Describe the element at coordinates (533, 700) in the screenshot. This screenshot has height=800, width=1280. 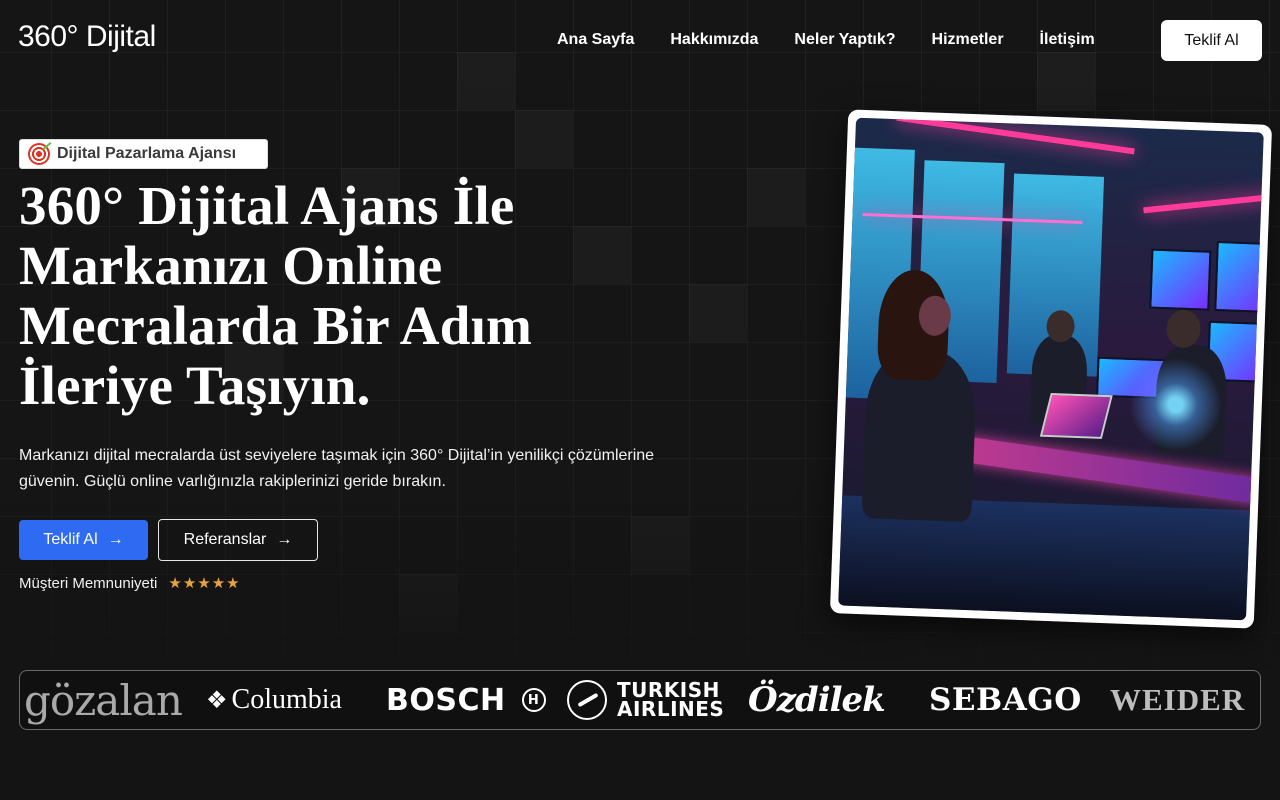
I see `bosch-armature-icon: H` at that location.